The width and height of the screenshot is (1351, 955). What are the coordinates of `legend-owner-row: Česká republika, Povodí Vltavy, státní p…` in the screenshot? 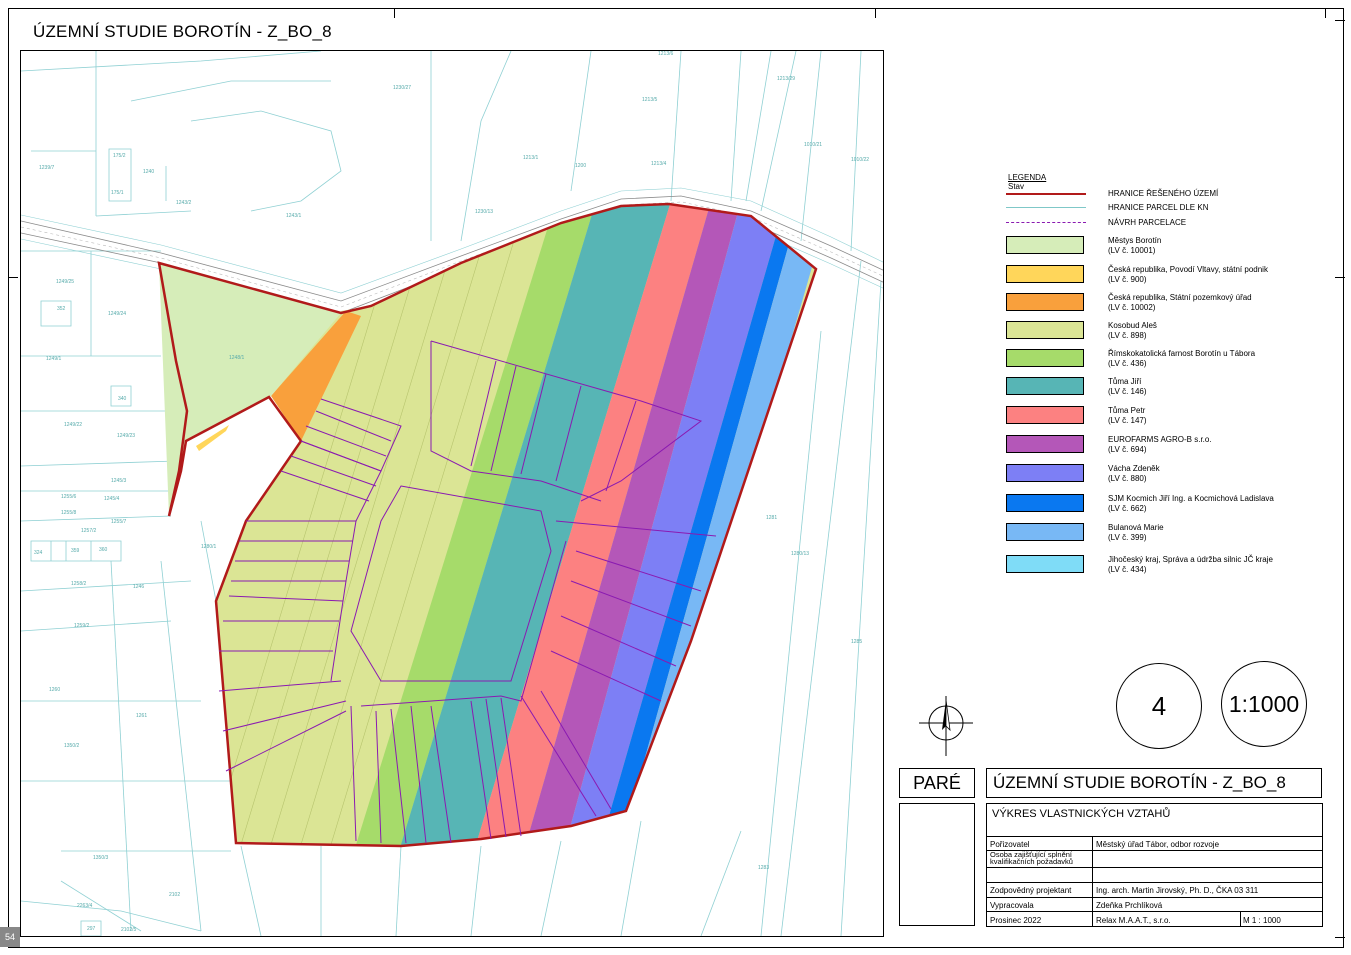 It's located at (1169, 277).